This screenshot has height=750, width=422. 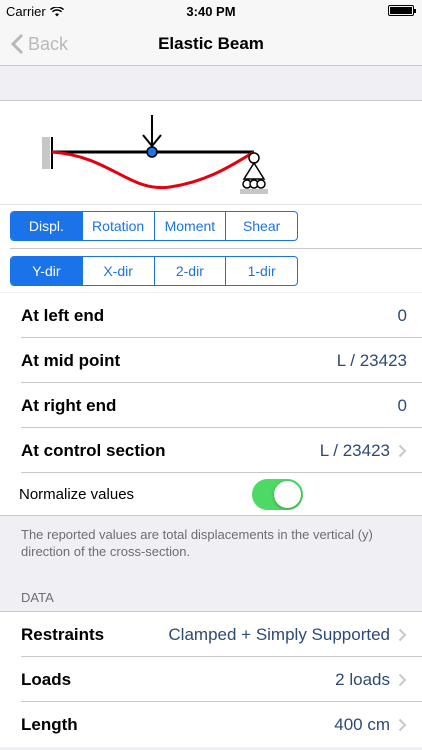 I want to click on status-bar: Carrier 3:40 PM, so click(x=211, y=11).